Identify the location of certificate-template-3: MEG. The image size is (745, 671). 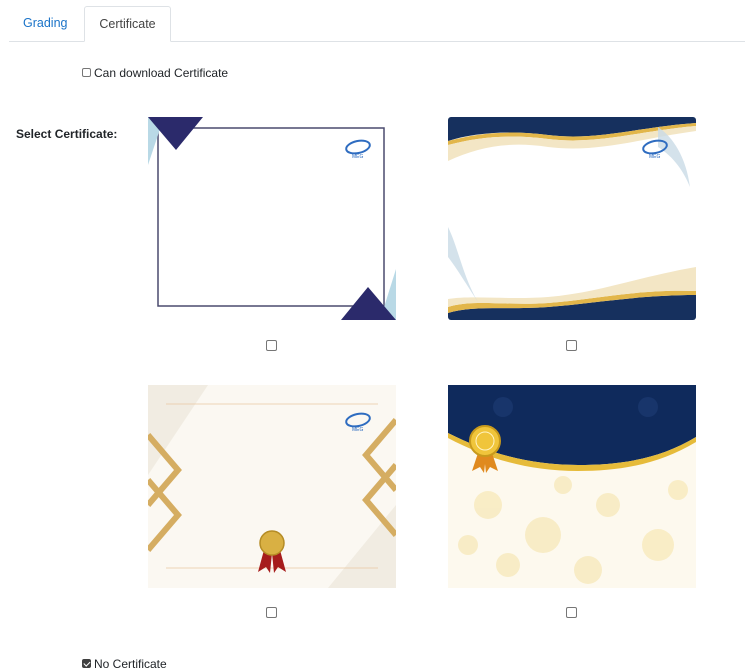
(272, 486).